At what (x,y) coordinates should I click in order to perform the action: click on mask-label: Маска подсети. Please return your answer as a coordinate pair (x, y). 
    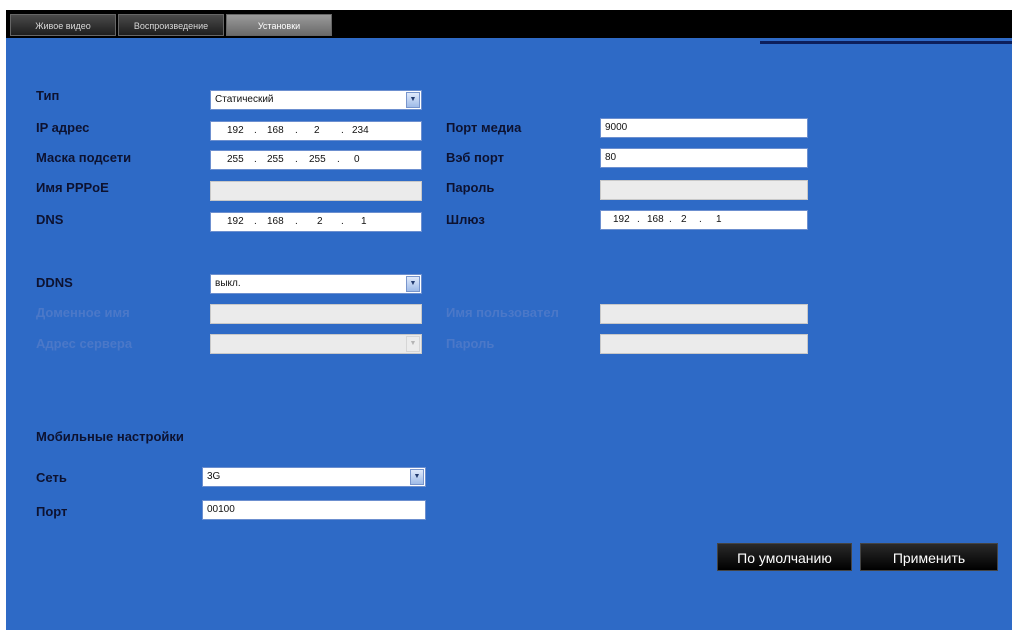
    Looking at the image, I should click on (84, 157).